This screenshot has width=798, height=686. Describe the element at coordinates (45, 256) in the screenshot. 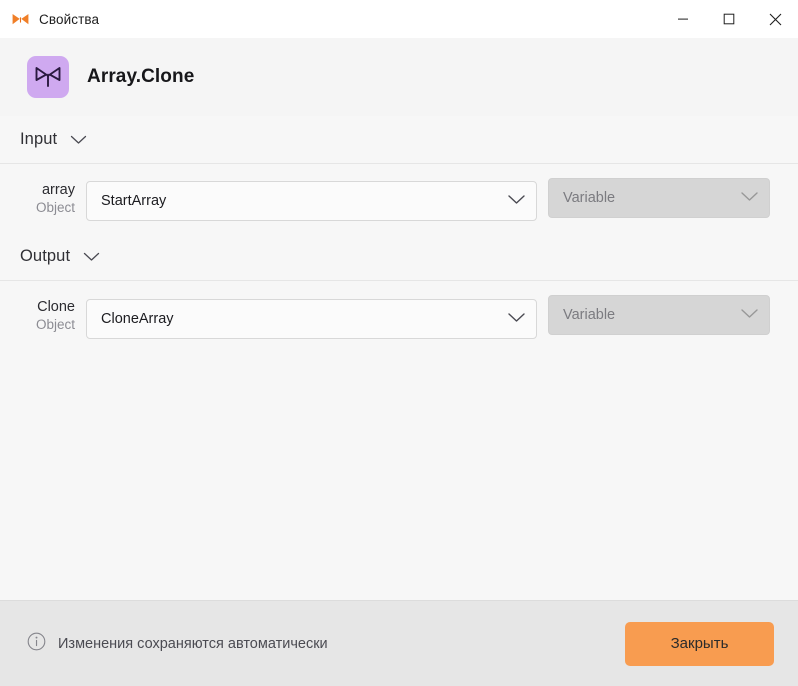

I see `section-label-output: Output` at that location.